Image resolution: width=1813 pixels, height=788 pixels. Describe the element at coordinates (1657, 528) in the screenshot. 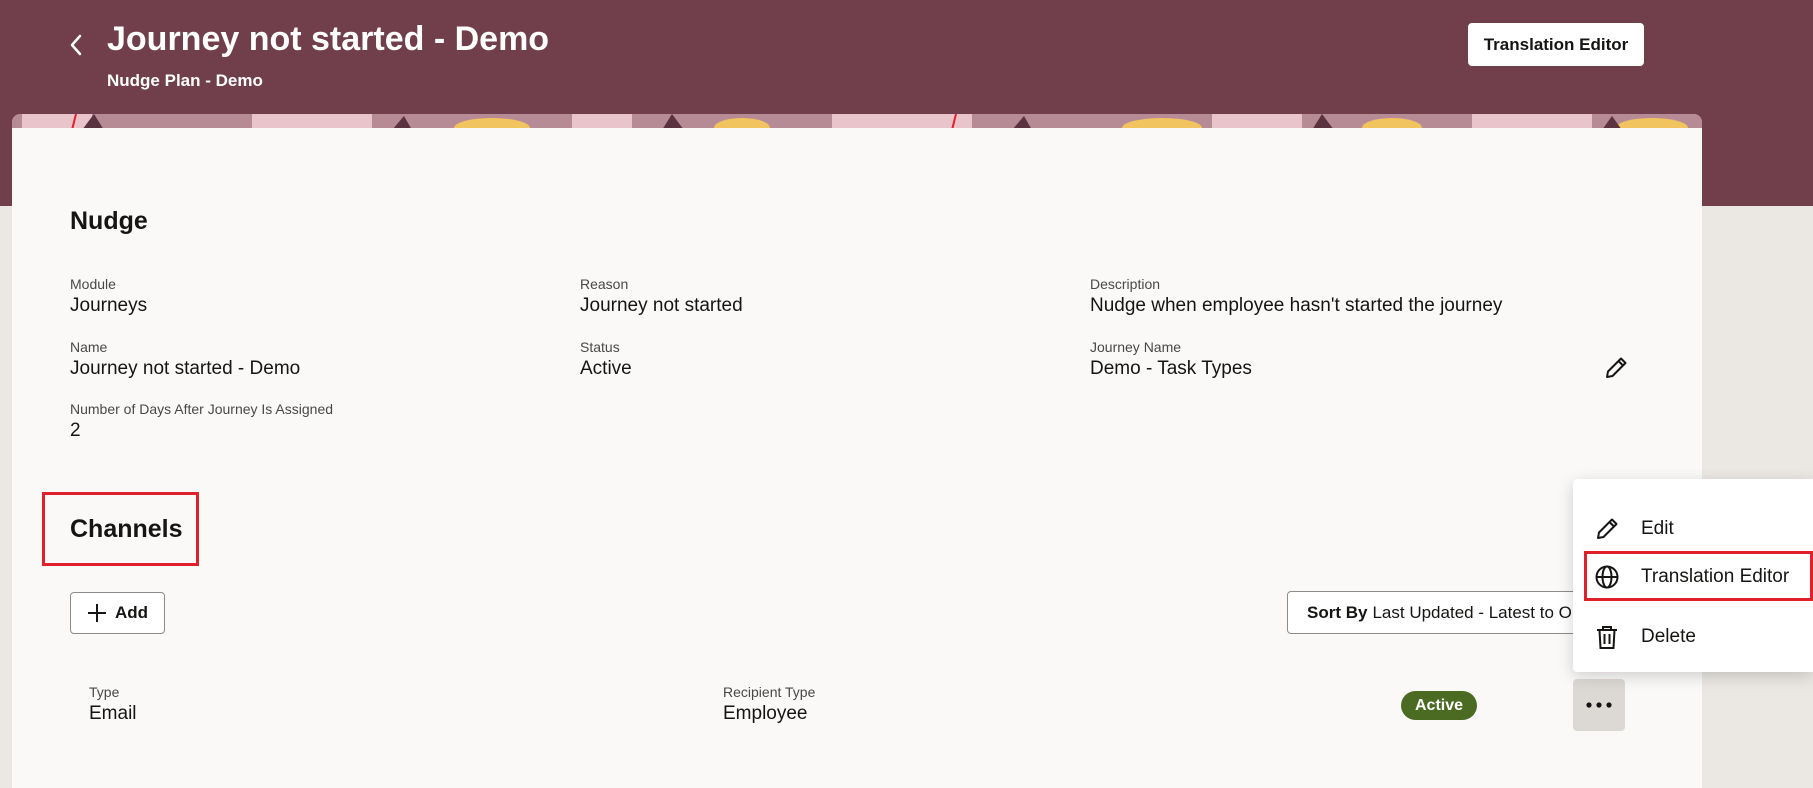

I see `menu-item-edit-label: Edit` at that location.